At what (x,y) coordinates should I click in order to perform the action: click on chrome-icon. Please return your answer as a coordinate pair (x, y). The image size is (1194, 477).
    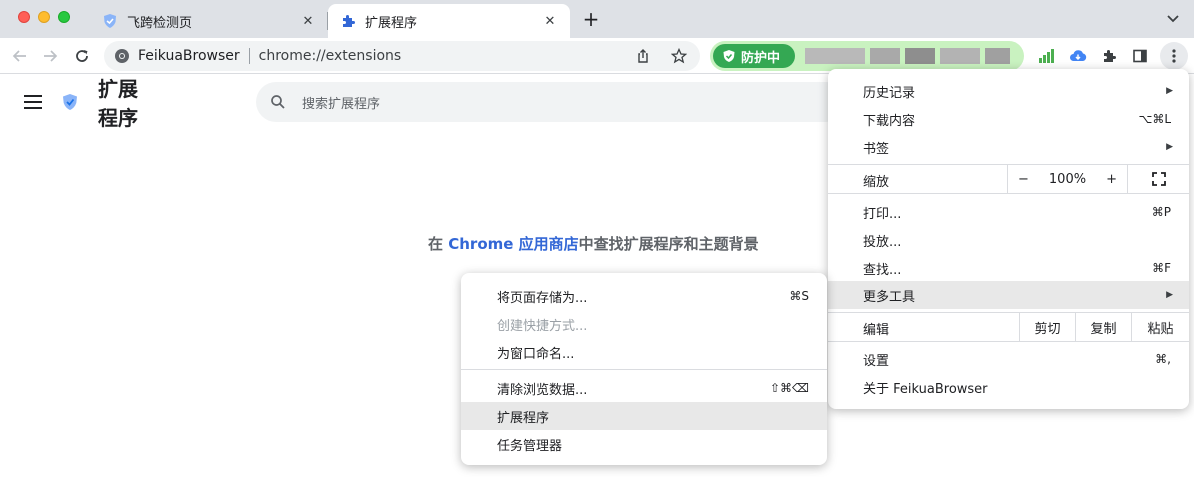
    Looking at the image, I should click on (122, 56).